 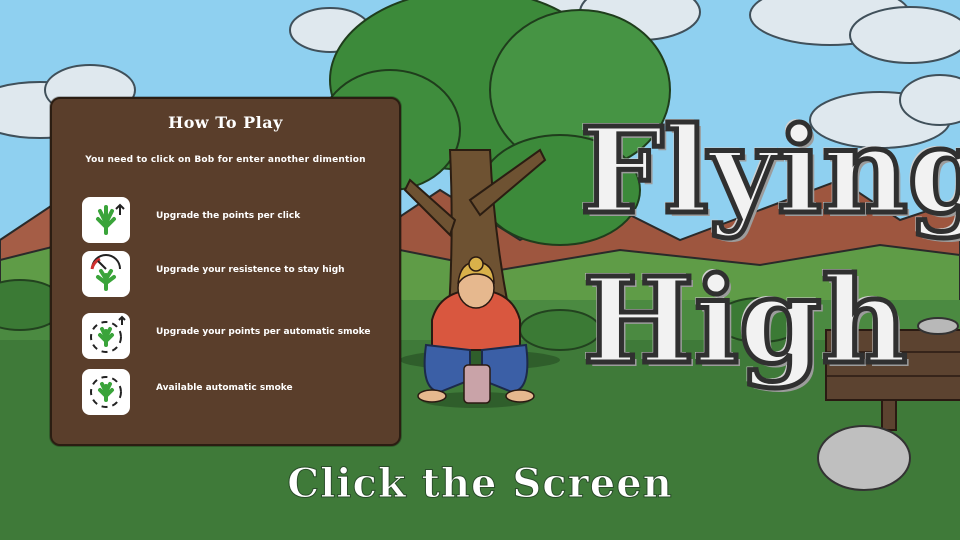 What do you see at coordinates (225, 122) in the screenshot?
I see `how-to-play-title: How To Play` at bounding box center [225, 122].